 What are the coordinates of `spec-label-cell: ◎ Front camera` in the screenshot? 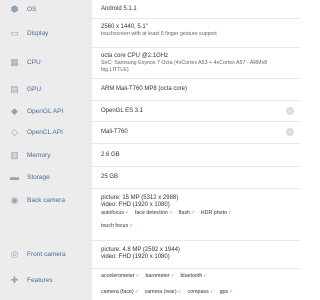 It's located at (46, 254).